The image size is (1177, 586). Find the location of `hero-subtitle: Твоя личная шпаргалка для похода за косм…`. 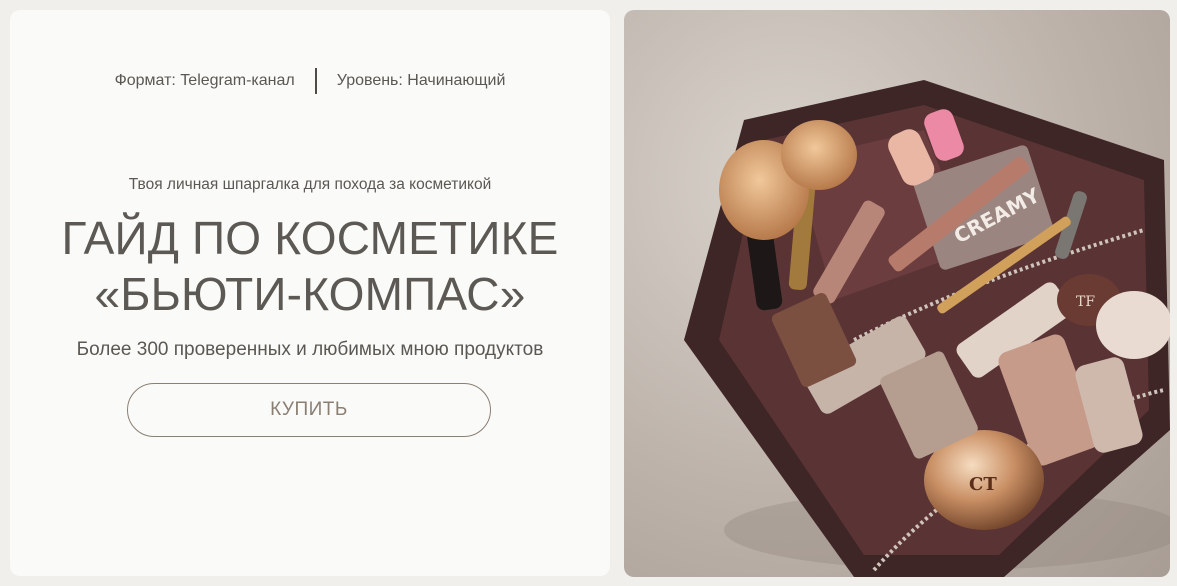

hero-subtitle: Твоя личная шпаргалка для похода за косм… is located at coordinates (310, 184).